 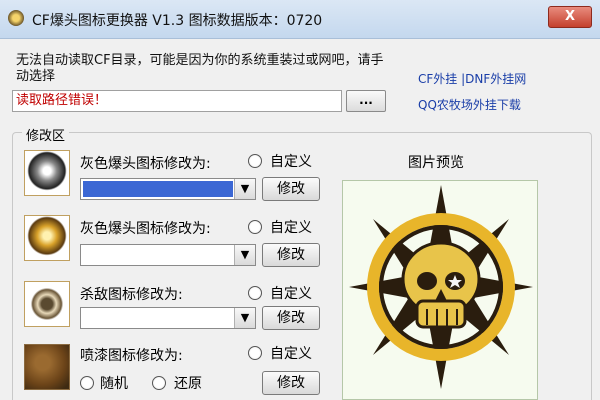 What do you see at coordinates (255, 161) in the screenshot?
I see `row1-custom-radio` at bounding box center [255, 161].